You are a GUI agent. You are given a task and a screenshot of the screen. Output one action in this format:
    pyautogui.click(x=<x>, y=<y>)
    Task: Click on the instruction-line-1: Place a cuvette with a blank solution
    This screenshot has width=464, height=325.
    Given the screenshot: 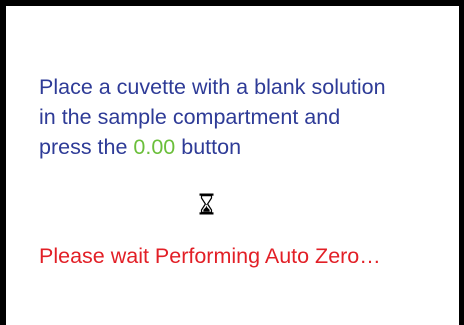 What is the action you would take?
    pyautogui.click(x=212, y=87)
    